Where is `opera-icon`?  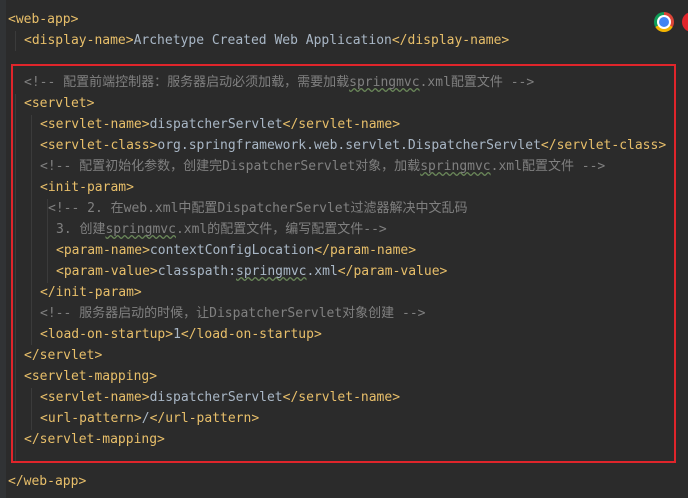 opera-icon is located at coordinates (685, 22).